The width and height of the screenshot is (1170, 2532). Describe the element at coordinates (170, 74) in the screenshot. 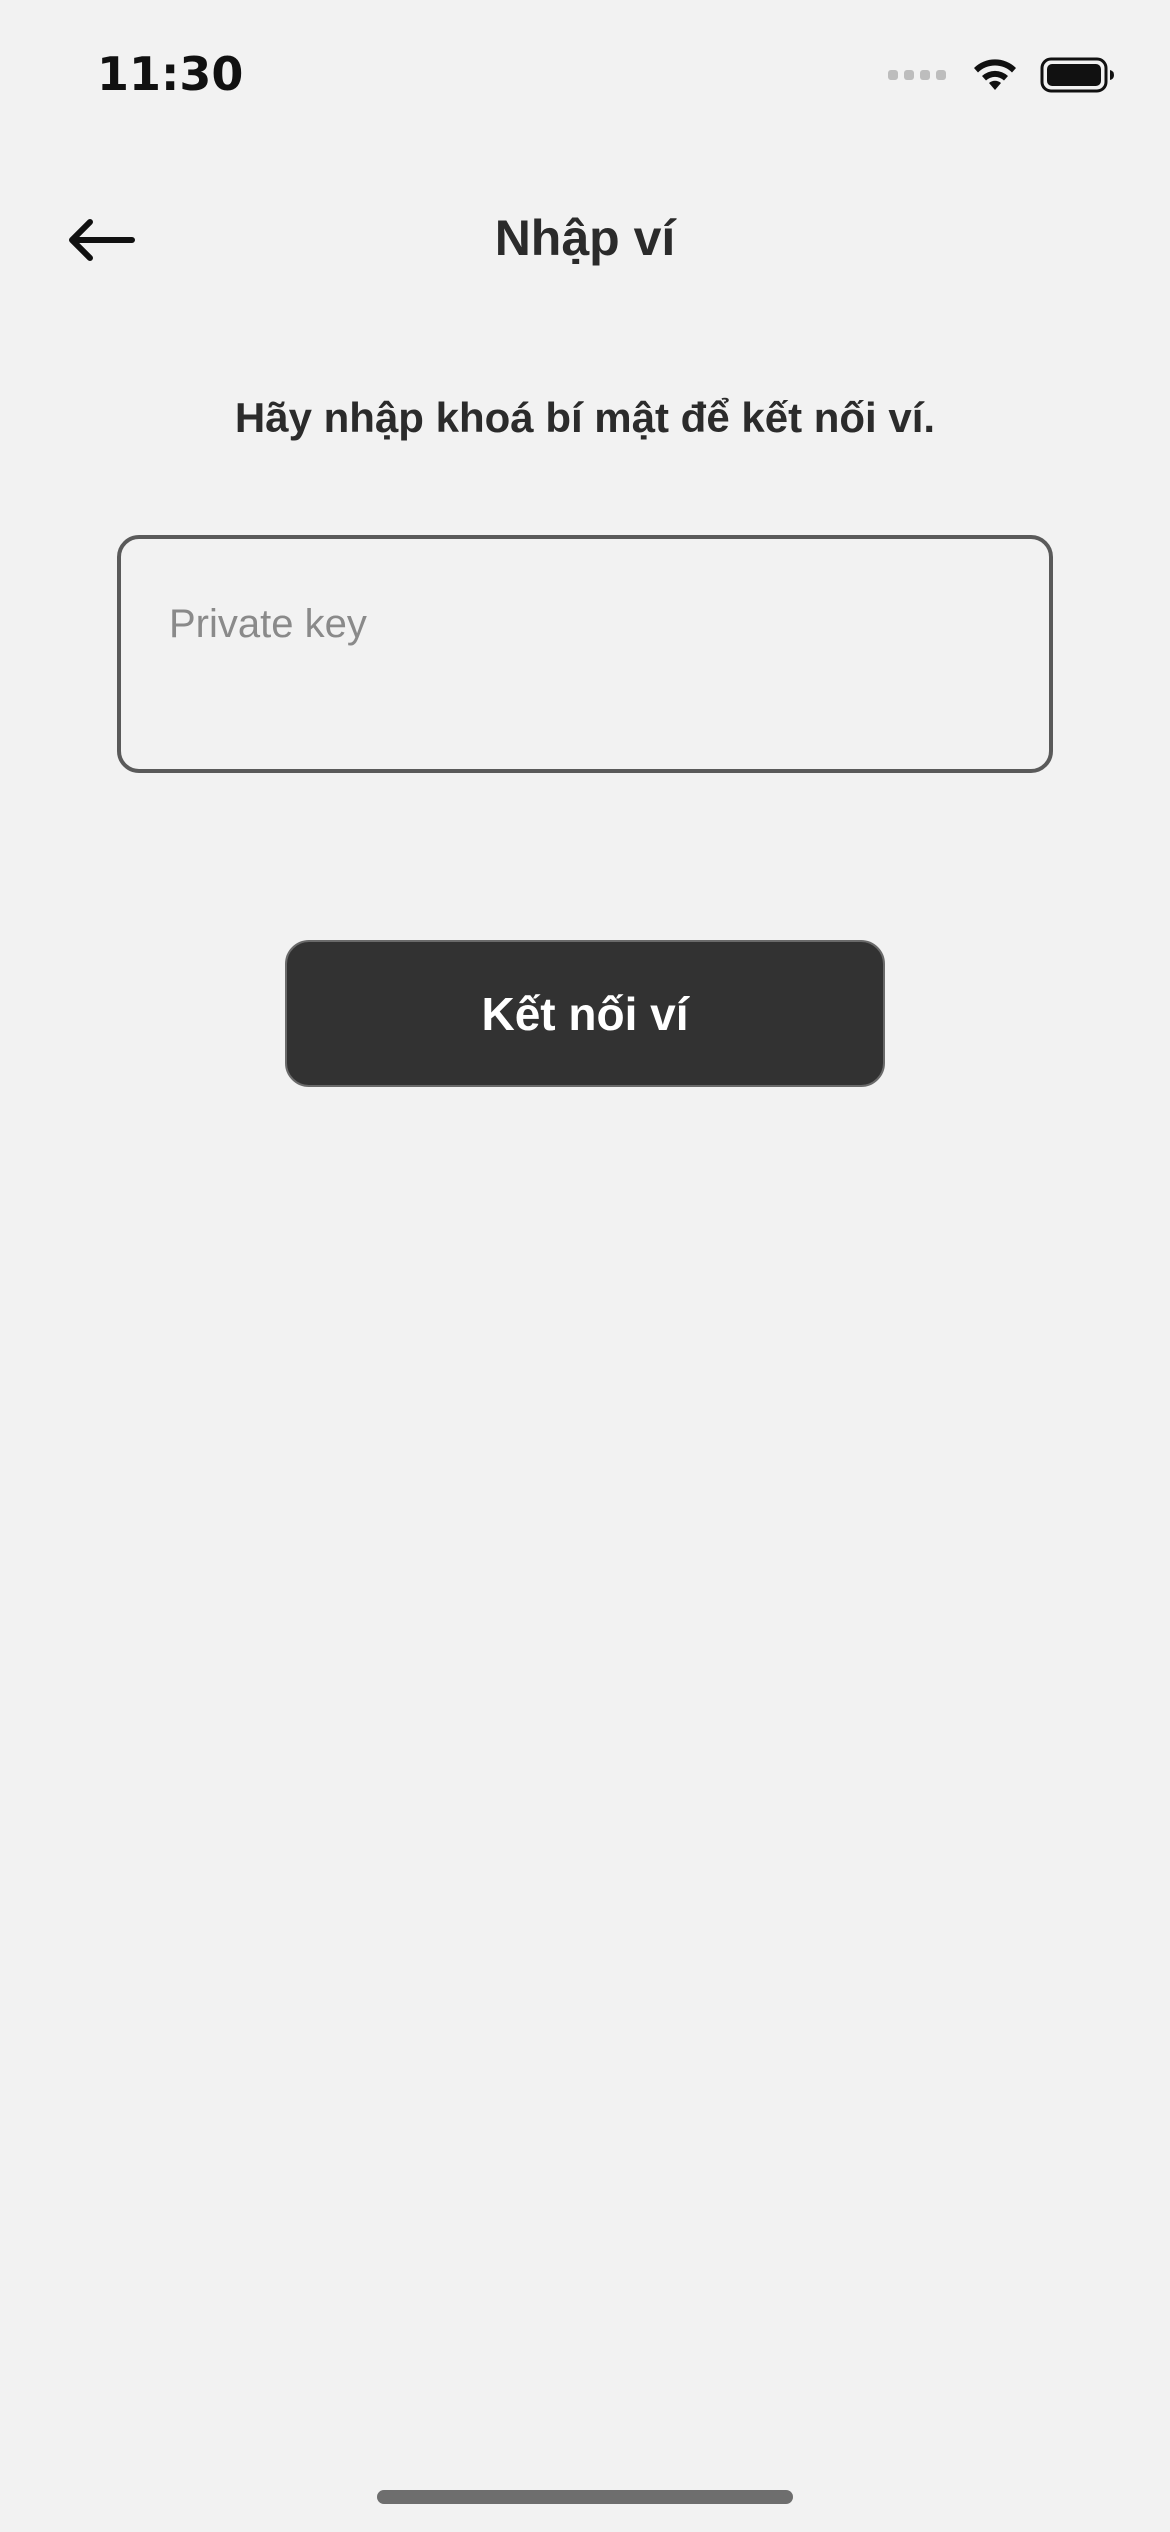

I see `status-time: 11:30` at that location.